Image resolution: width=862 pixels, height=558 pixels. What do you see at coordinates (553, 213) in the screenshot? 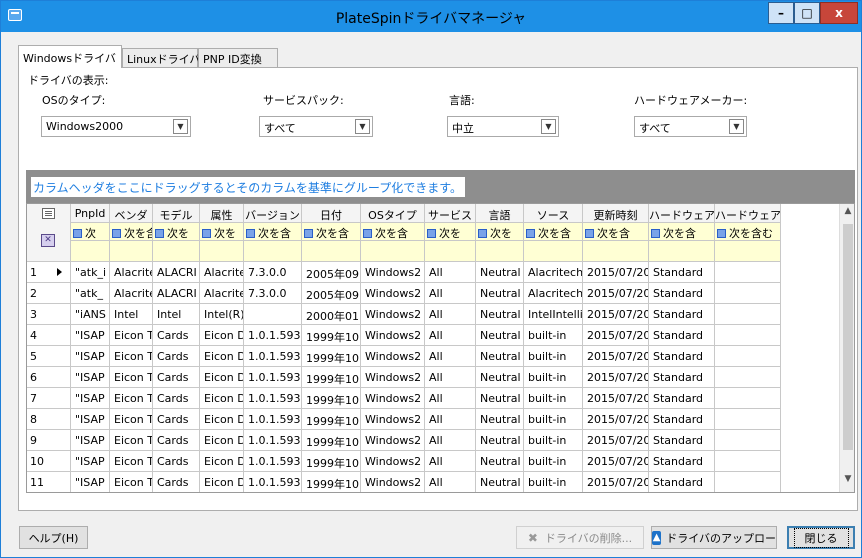
I see `column-header: ソース` at bounding box center [553, 213].